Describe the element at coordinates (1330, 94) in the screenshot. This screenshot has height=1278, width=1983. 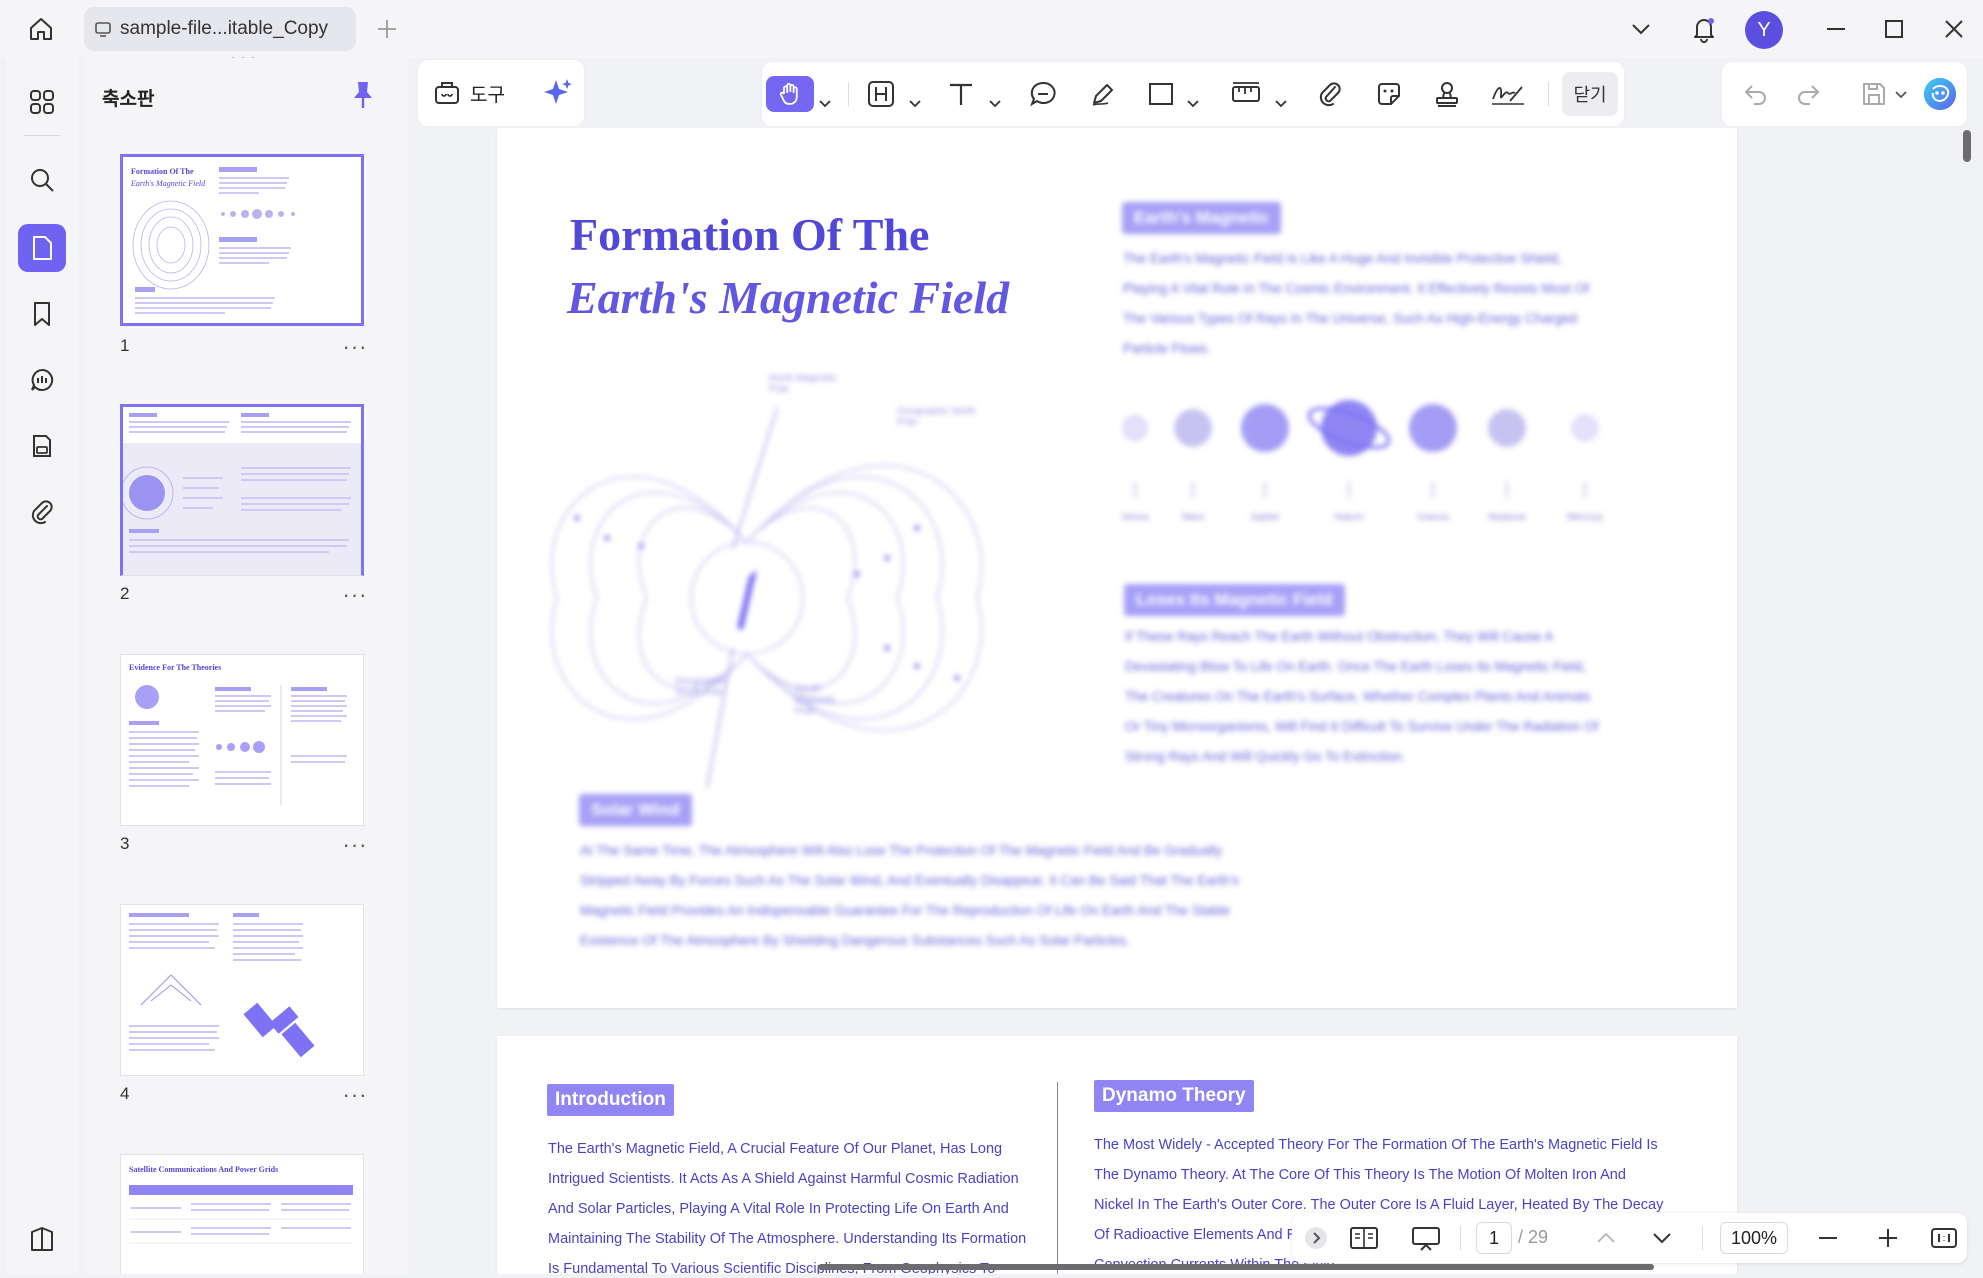
I see `attach-tool-button` at that location.